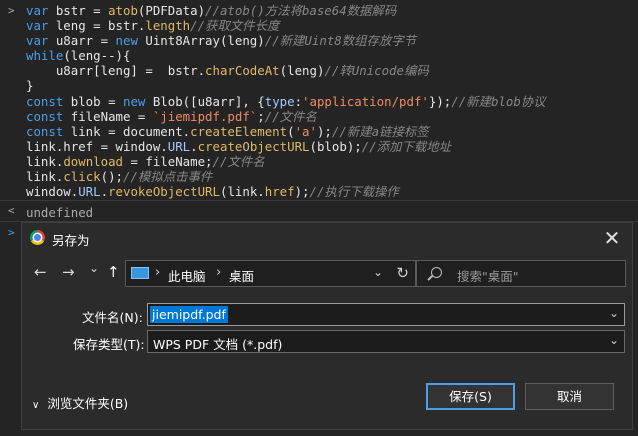 This screenshot has height=436, width=638. I want to click on filetype-value: WPS PDF 文档 (*.pdf), so click(218, 344).